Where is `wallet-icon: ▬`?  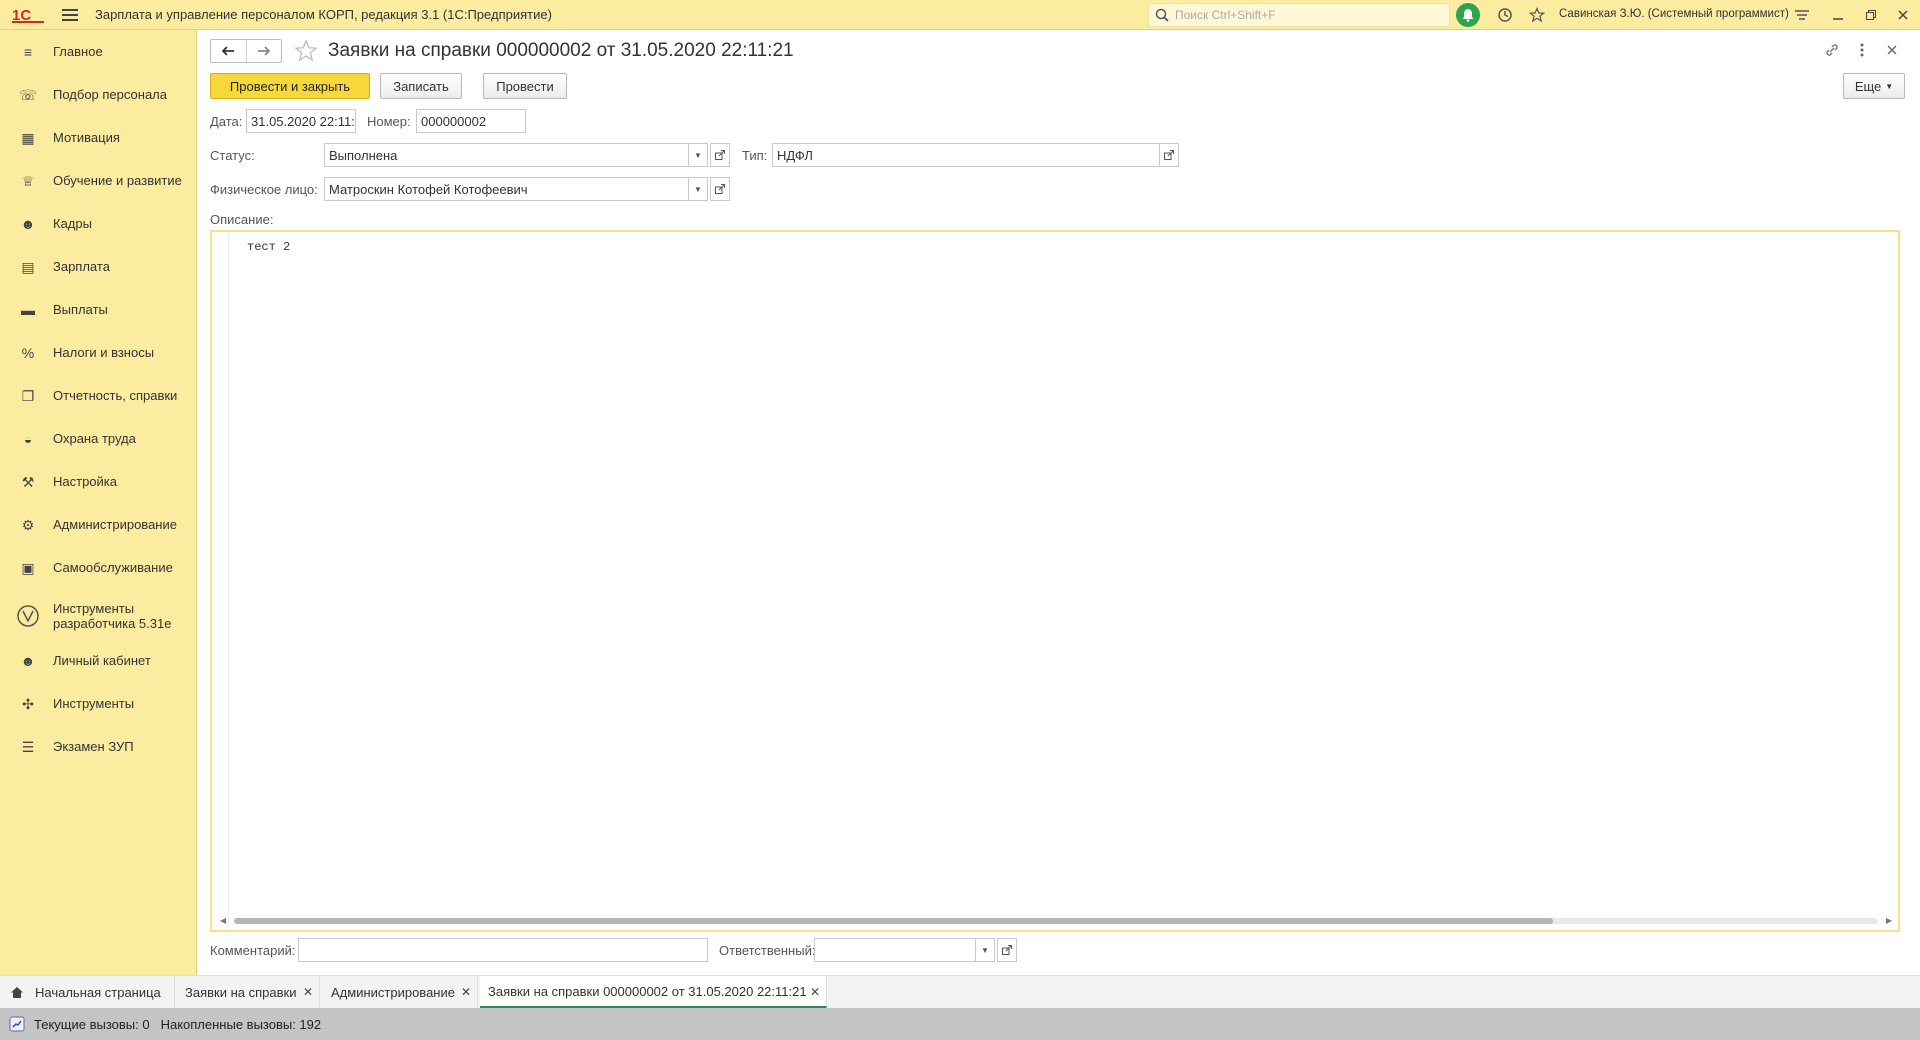
wallet-icon: ▬ is located at coordinates (28, 310).